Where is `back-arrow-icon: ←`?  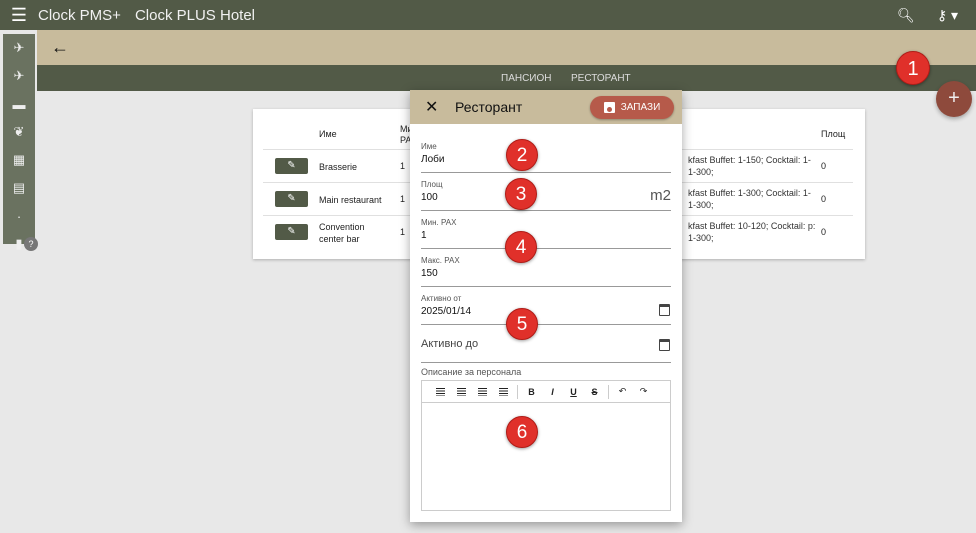 back-arrow-icon: ← is located at coordinates (60, 47).